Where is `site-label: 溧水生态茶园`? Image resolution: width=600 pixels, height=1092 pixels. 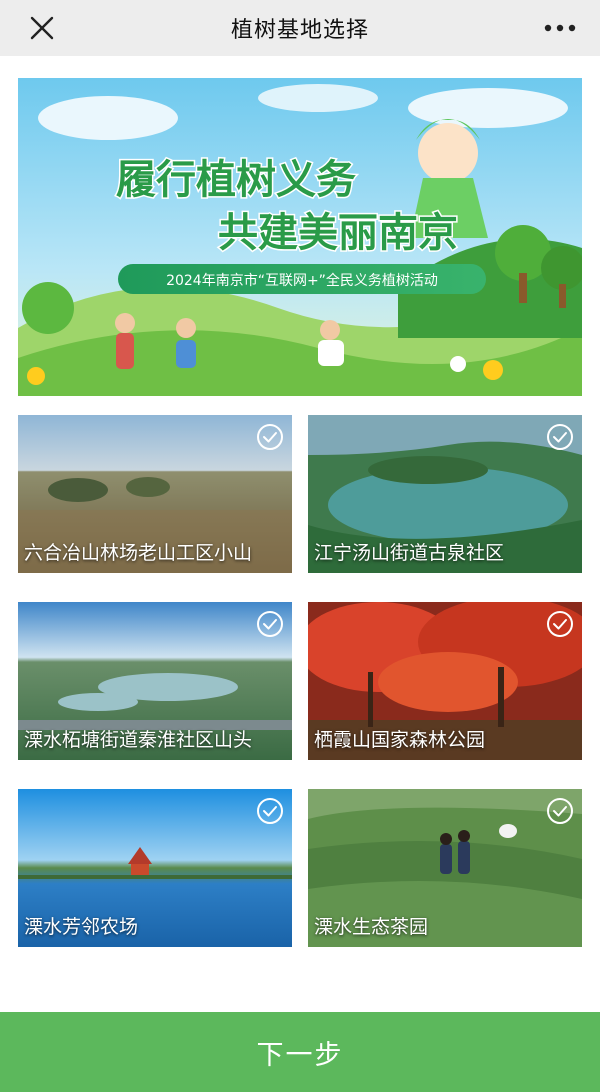
site-label: 溧水生态茶园 is located at coordinates (371, 927).